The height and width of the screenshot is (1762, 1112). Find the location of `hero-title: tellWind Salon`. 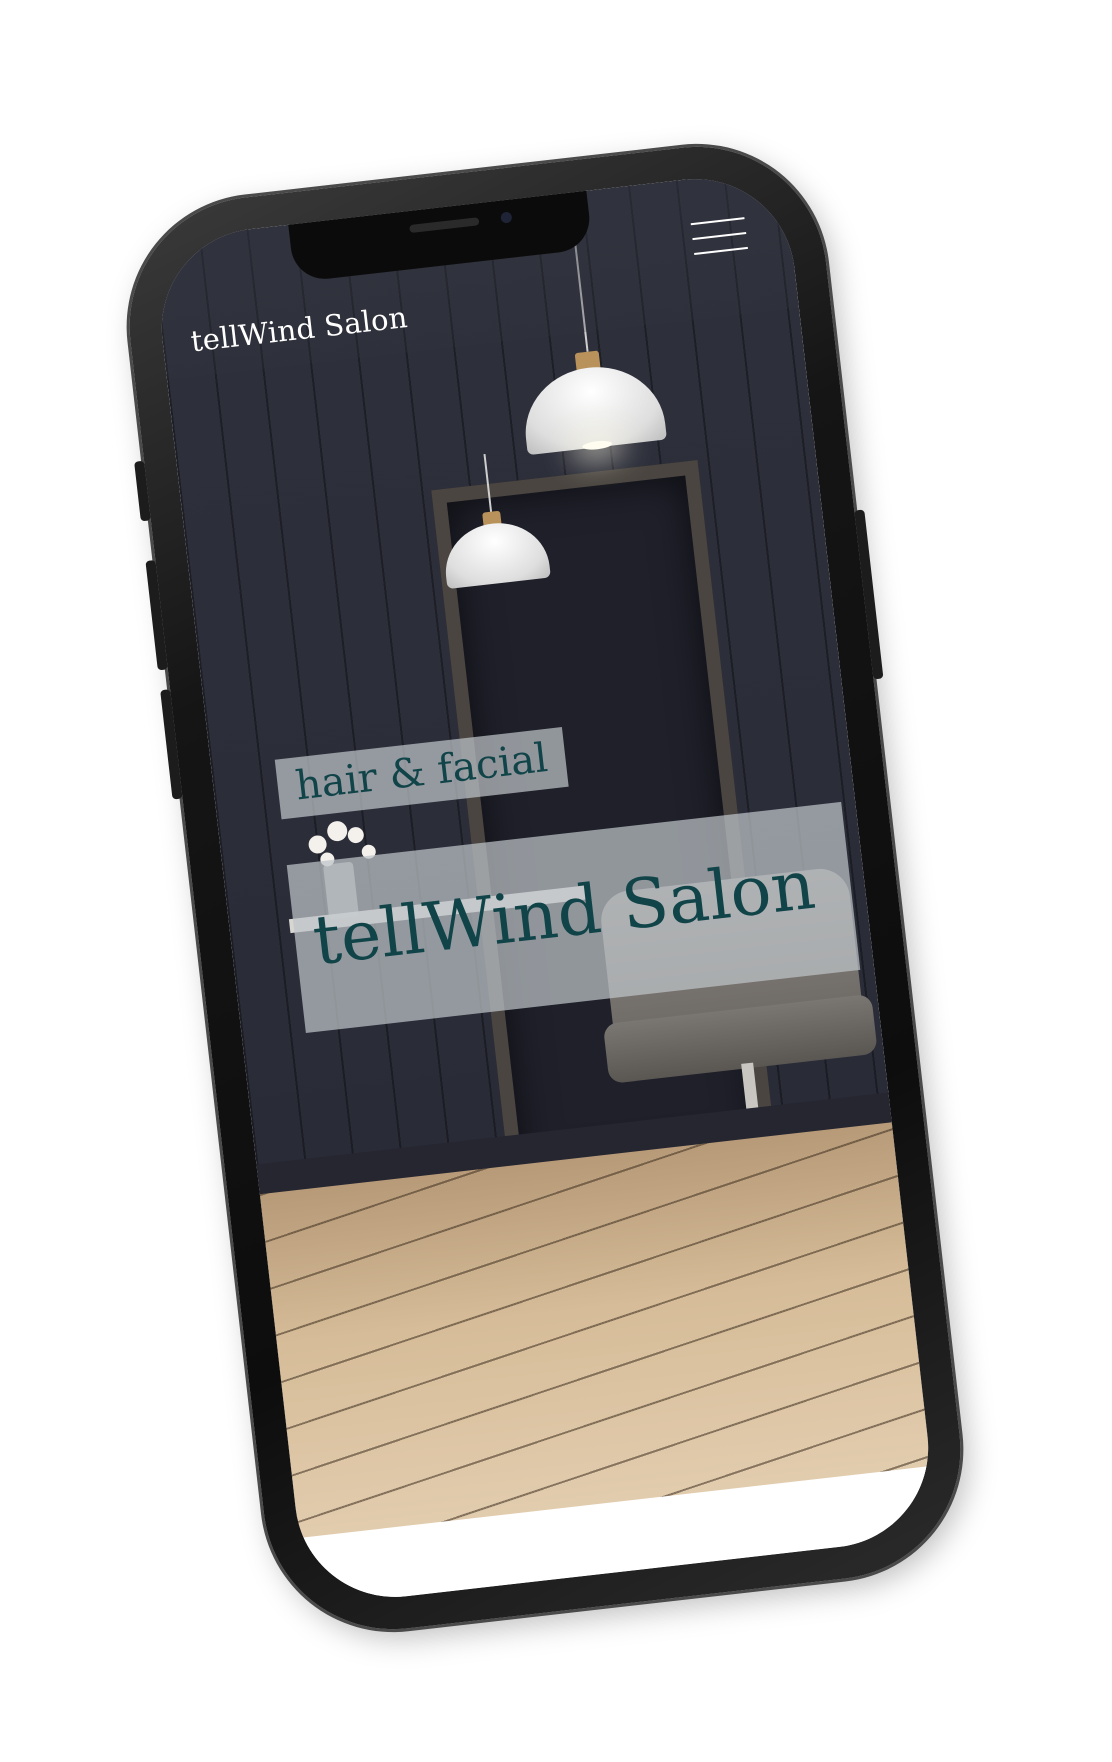

hero-title: tellWind Salon is located at coordinates (564, 913).